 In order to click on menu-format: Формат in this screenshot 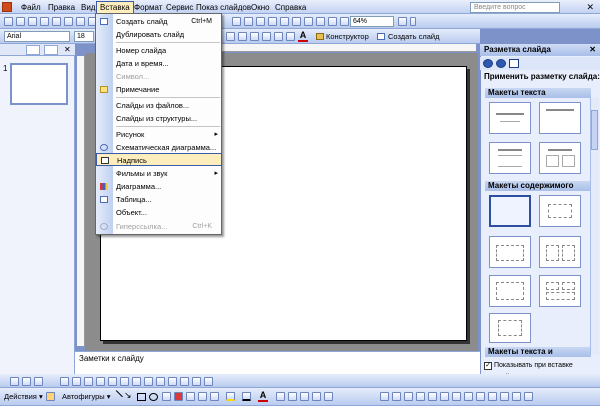, I will do `click(148, 7)`.